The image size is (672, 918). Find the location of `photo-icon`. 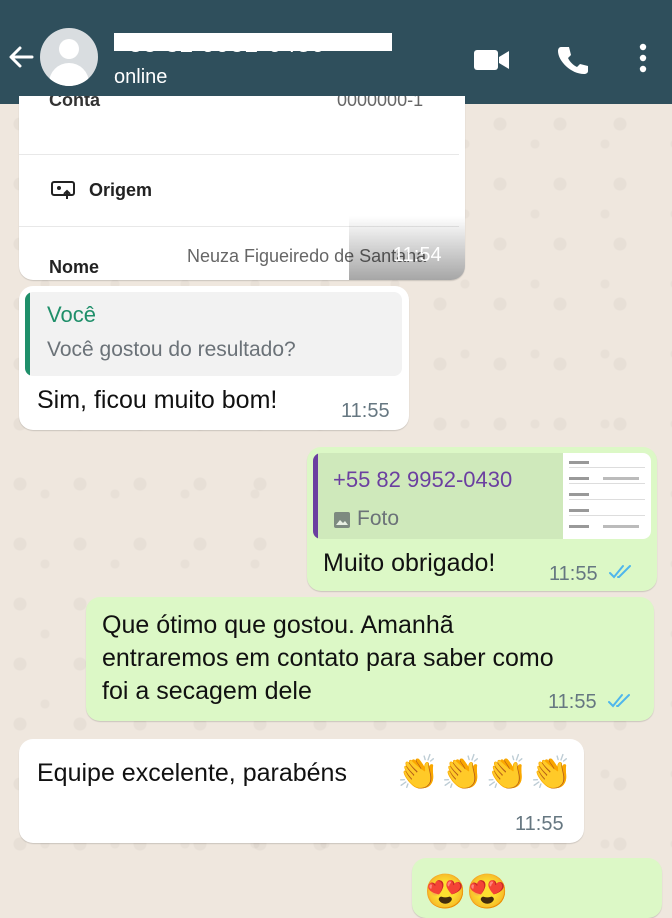

photo-icon is located at coordinates (342, 520).